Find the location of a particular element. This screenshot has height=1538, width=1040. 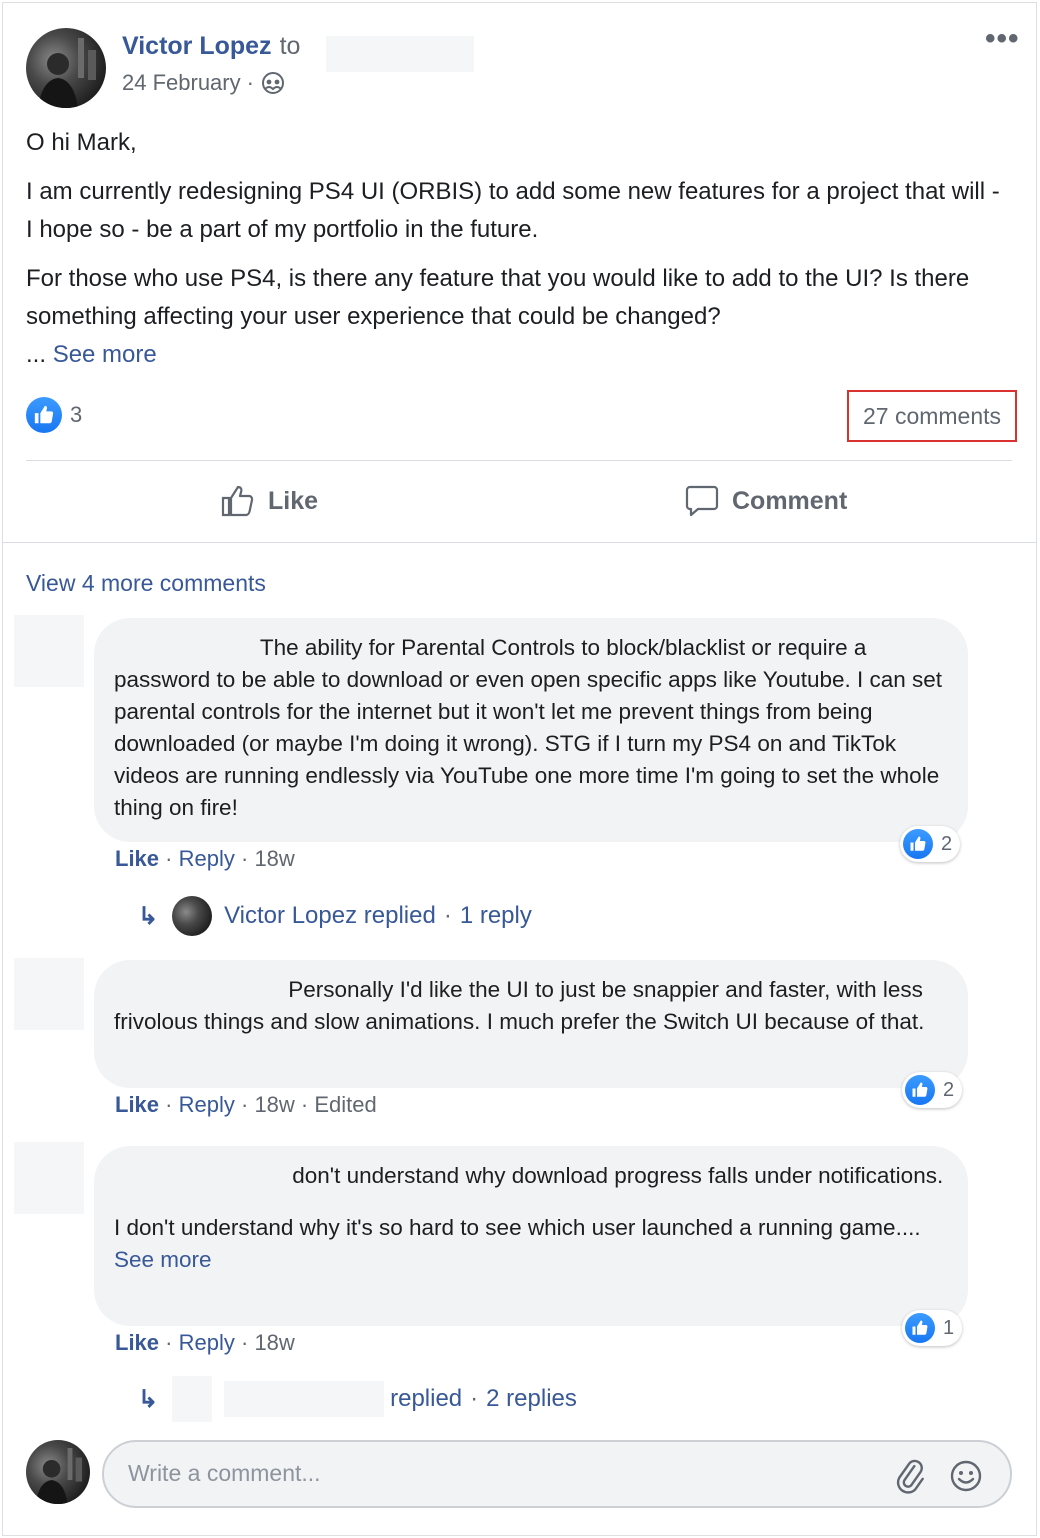

comment-bubble-icon is located at coordinates (702, 501).